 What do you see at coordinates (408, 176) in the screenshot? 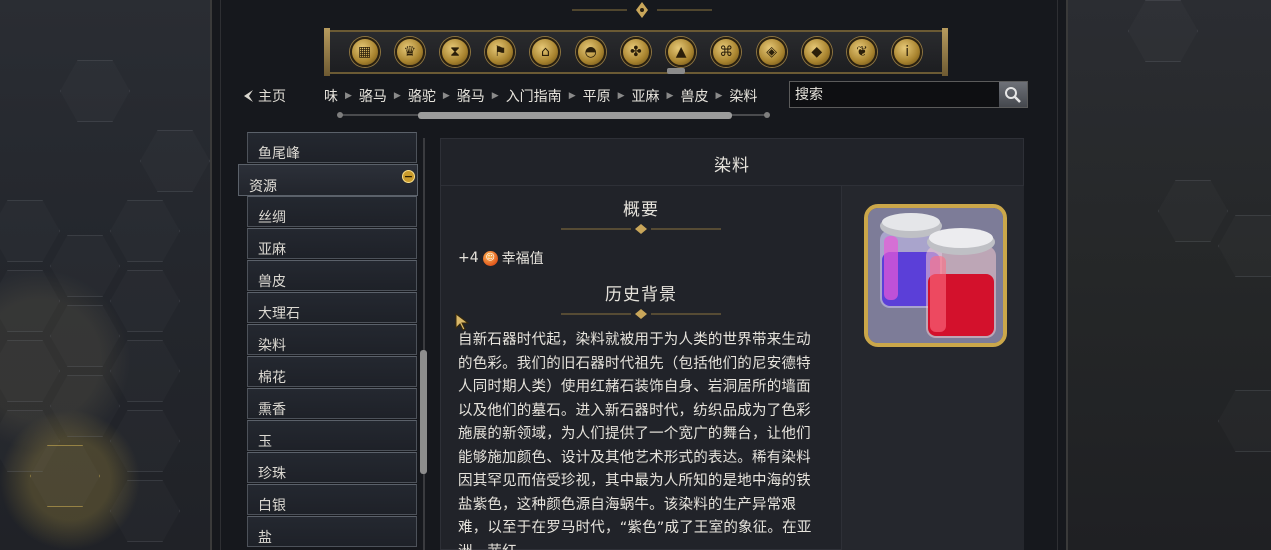
I see `collapse-icon: −` at bounding box center [408, 176].